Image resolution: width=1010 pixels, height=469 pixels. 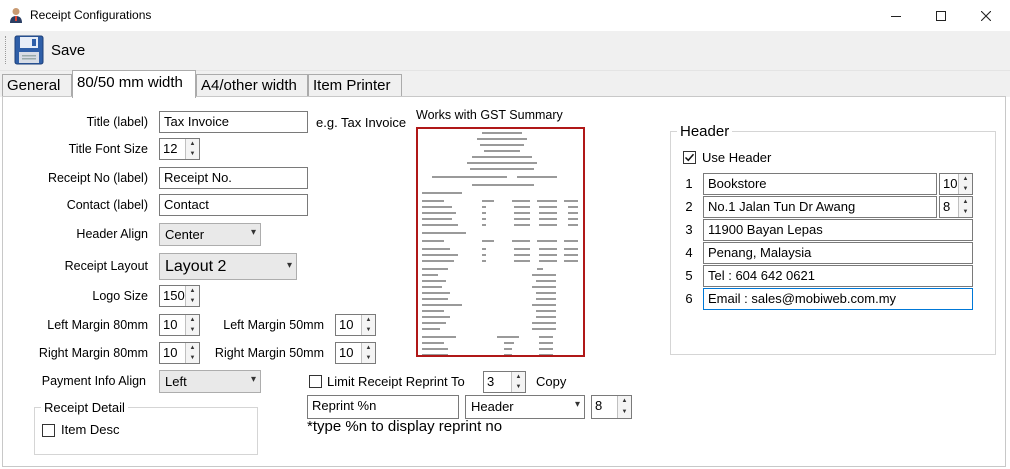 I want to click on header-line-1-size-stepper: 10 ▲ ▼, so click(x=956, y=184).